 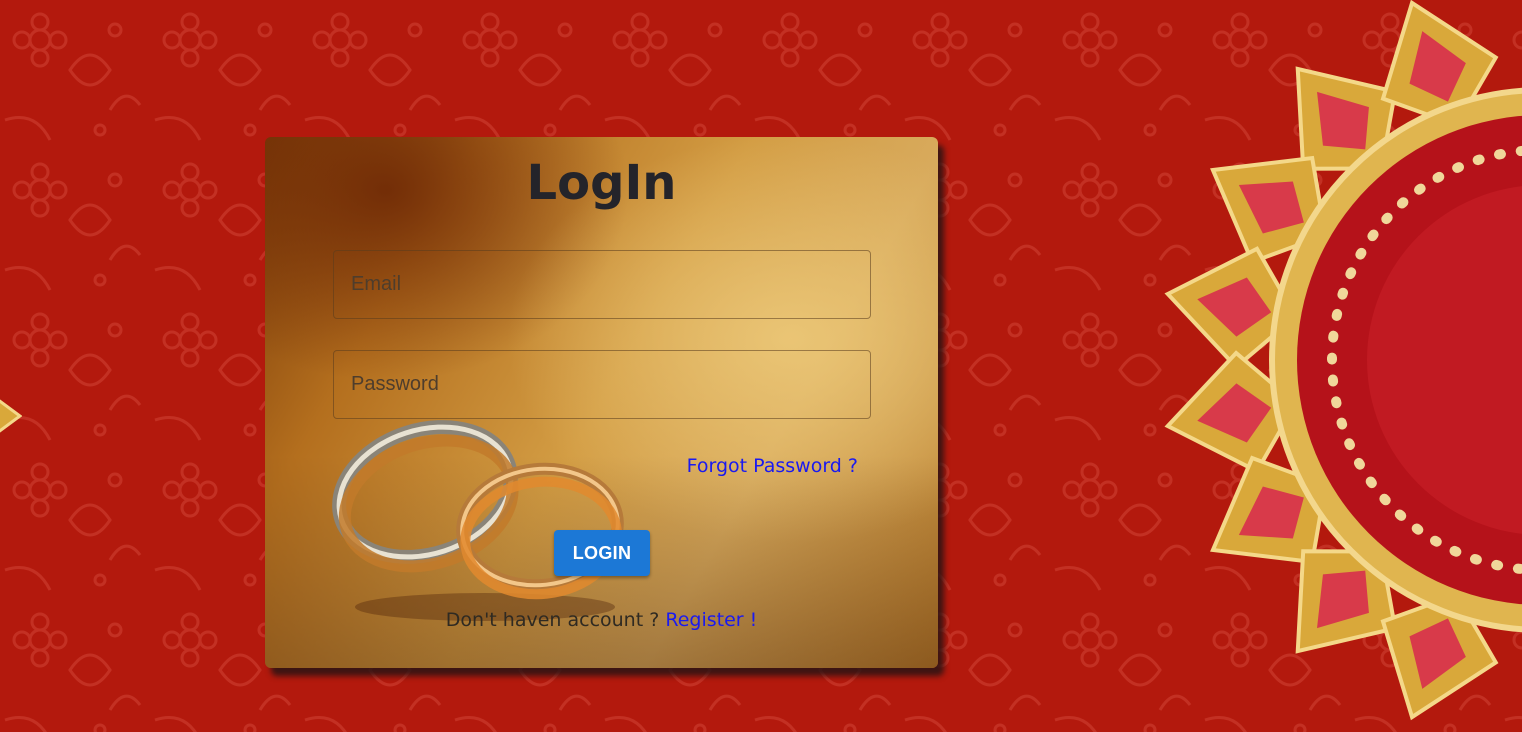 I want to click on forgot-password-link: Forgot Password ?, so click(x=772, y=466).